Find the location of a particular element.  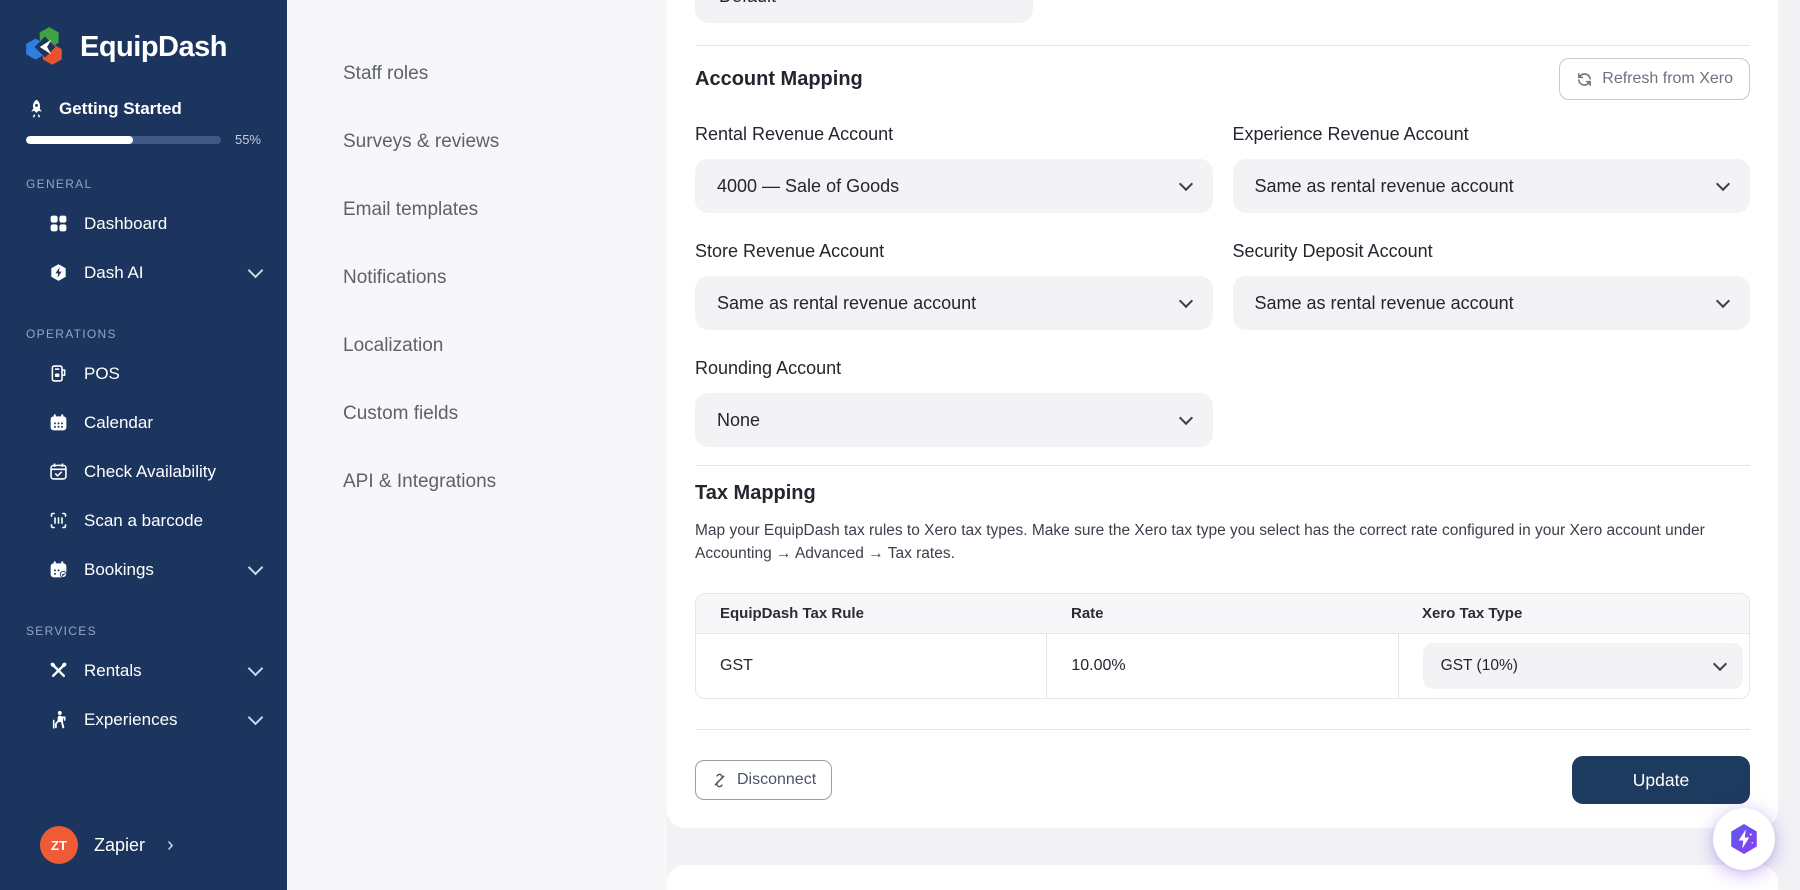

disconnect-label: Disconnect is located at coordinates (777, 779).